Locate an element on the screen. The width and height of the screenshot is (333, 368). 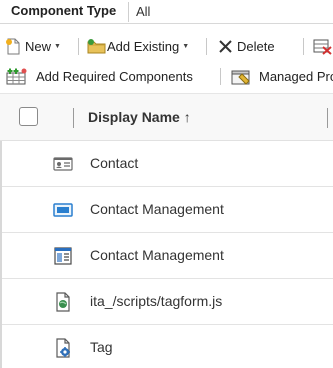
row-display-name: Contact is located at coordinates (114, 163).